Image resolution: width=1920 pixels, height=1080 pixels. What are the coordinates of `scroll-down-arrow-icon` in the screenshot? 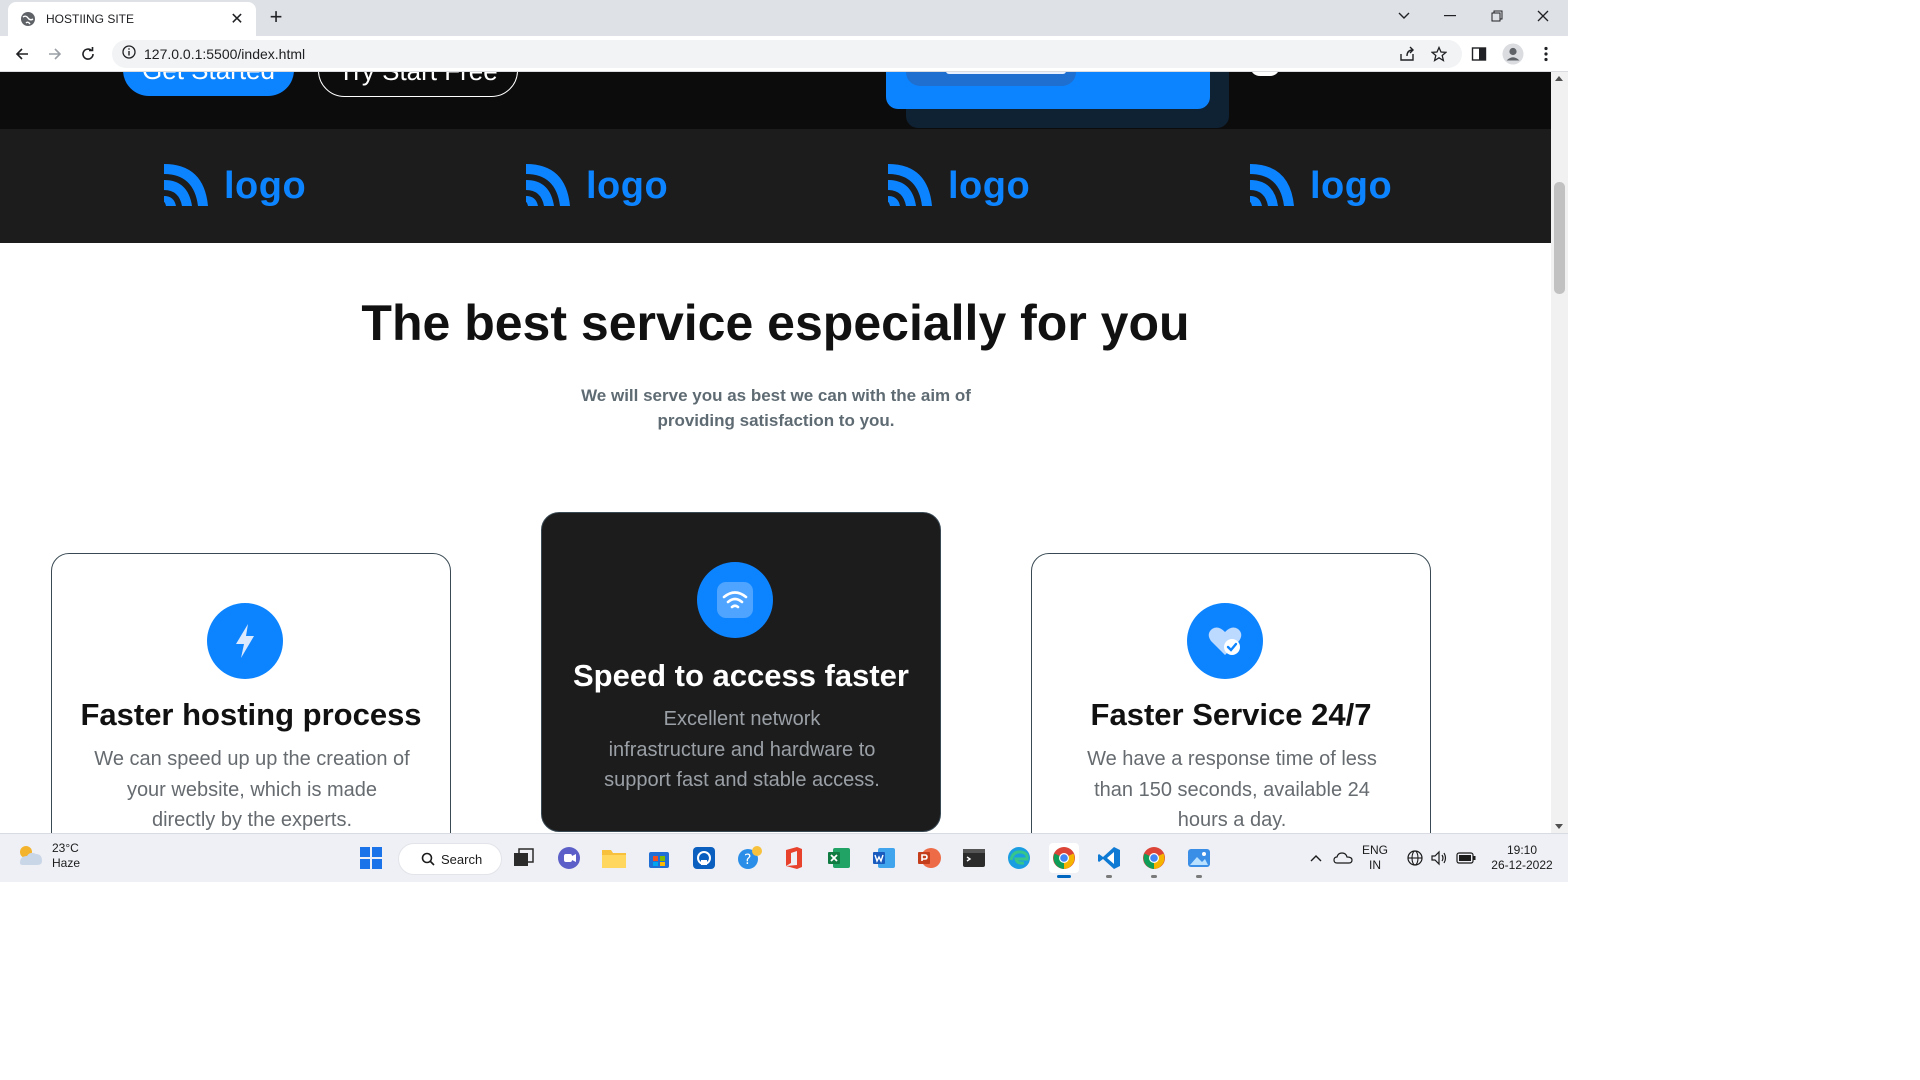 It's located at (1559, 826).